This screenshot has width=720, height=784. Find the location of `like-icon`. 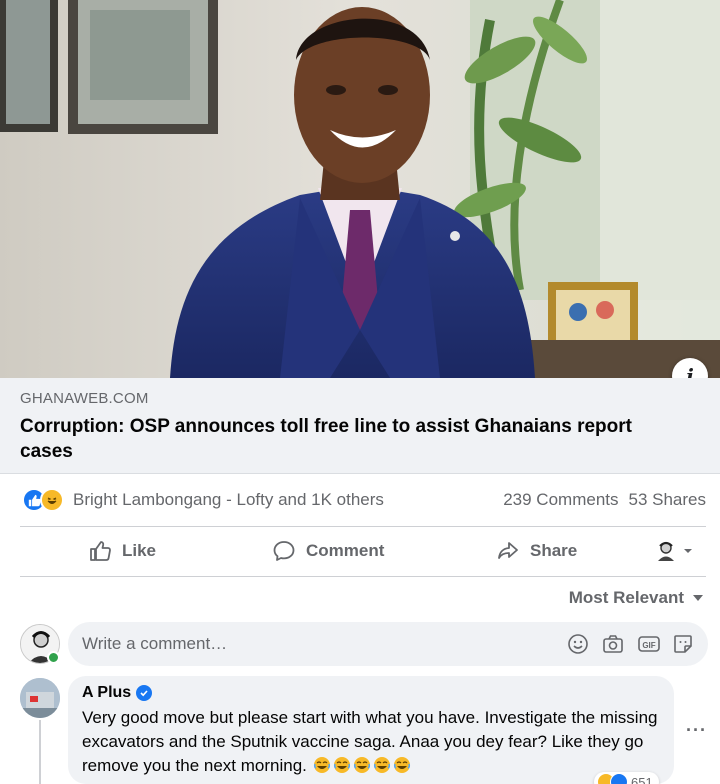

like-icon is located at coordinates (619, 778).